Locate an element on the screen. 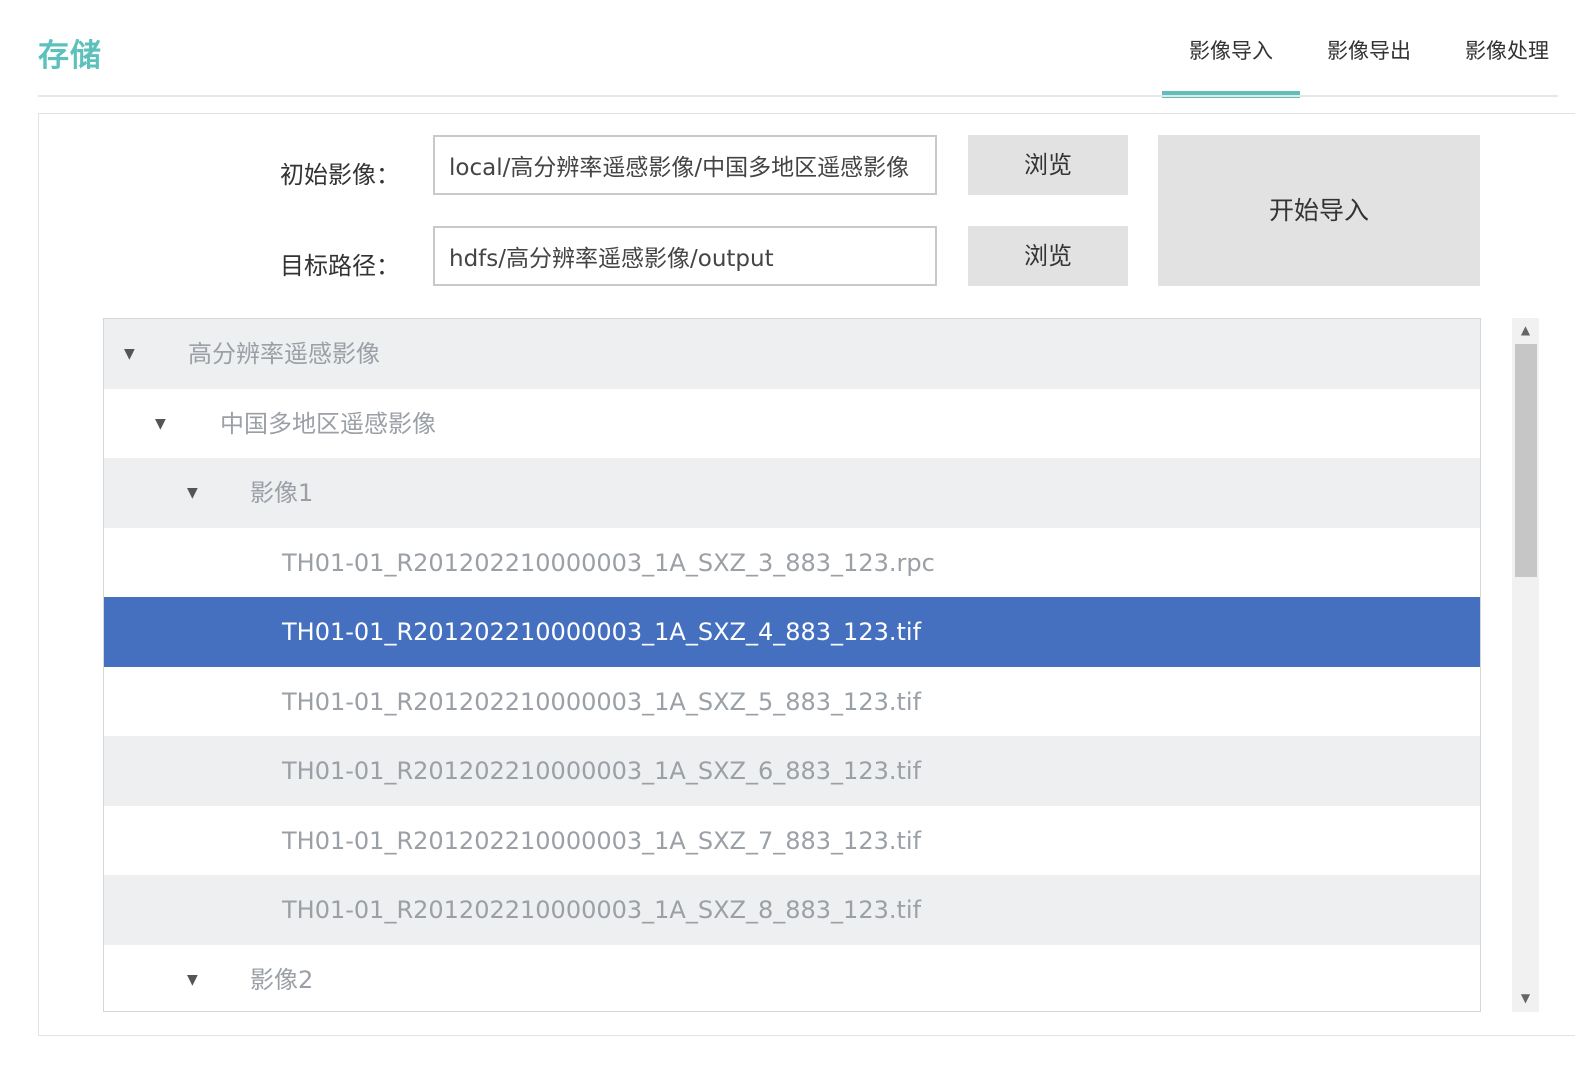 This screenshot has width=1575, height=1072. source-image-label: 初始影像： is located at coordinates (340, 175).